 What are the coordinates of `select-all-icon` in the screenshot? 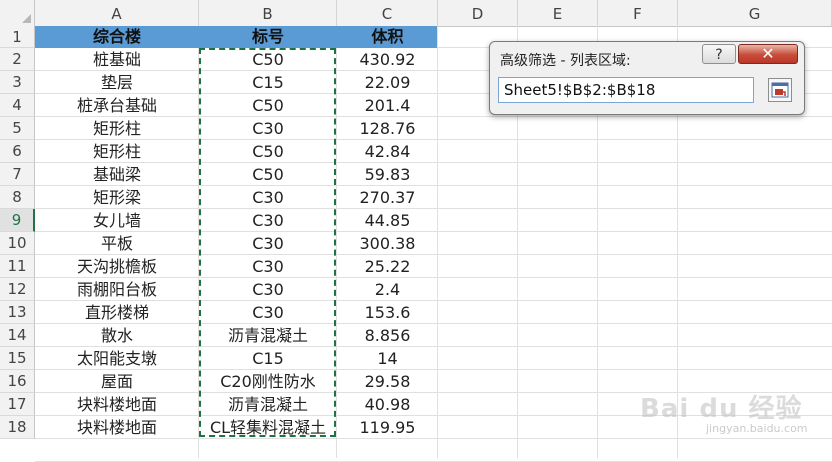 It's located at (26, 18).